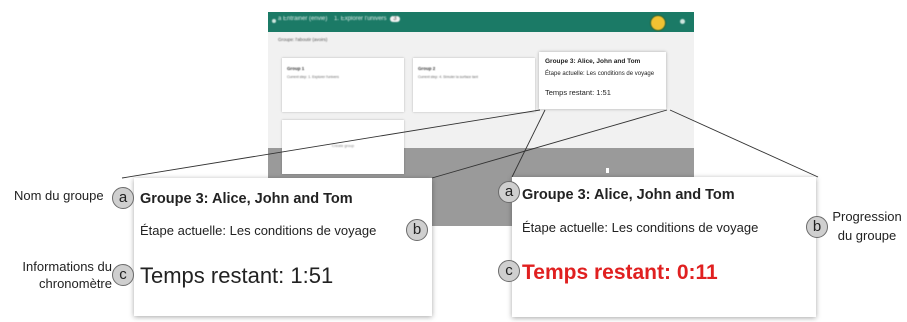  What do you see at coordinates (658, 23) in the screenshot?
I see `avatar` at bounding box center [658, 23].